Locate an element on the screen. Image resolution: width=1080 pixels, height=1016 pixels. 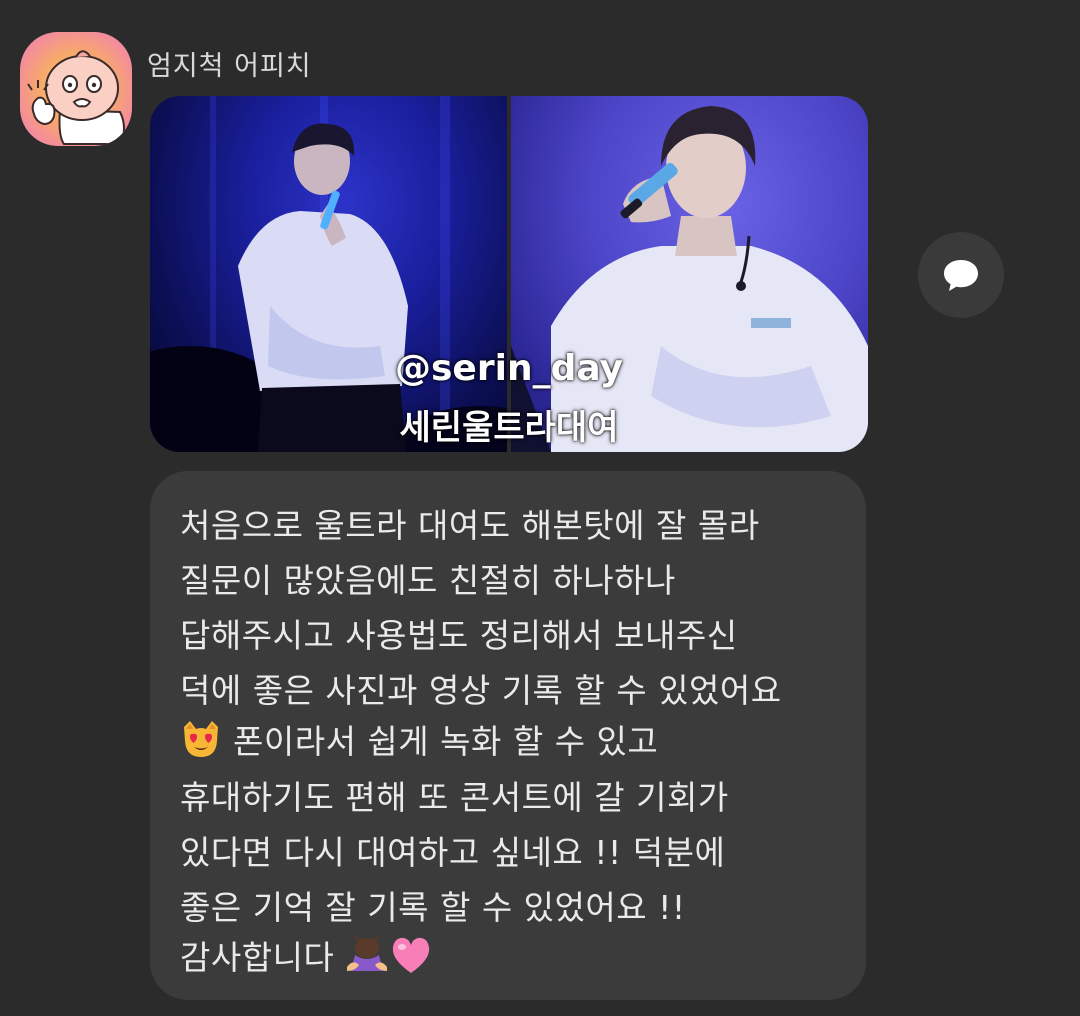
sender-name: 엄지척 어피치 is located at coordinates (229, 66).